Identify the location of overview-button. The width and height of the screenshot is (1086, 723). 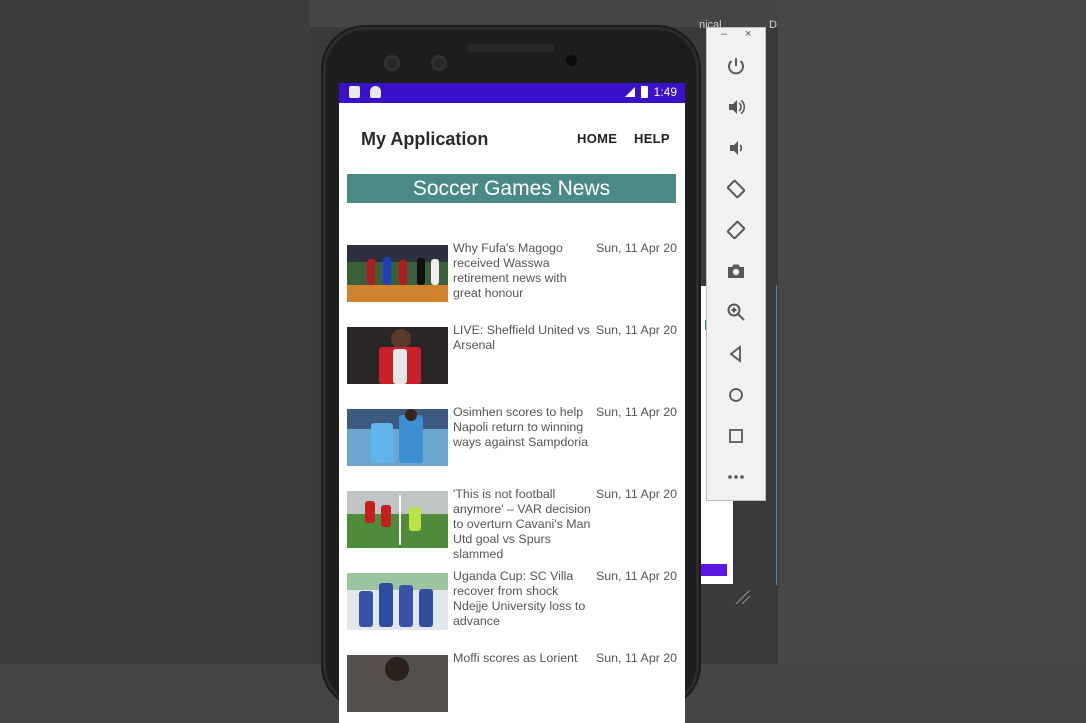
(736, 436).